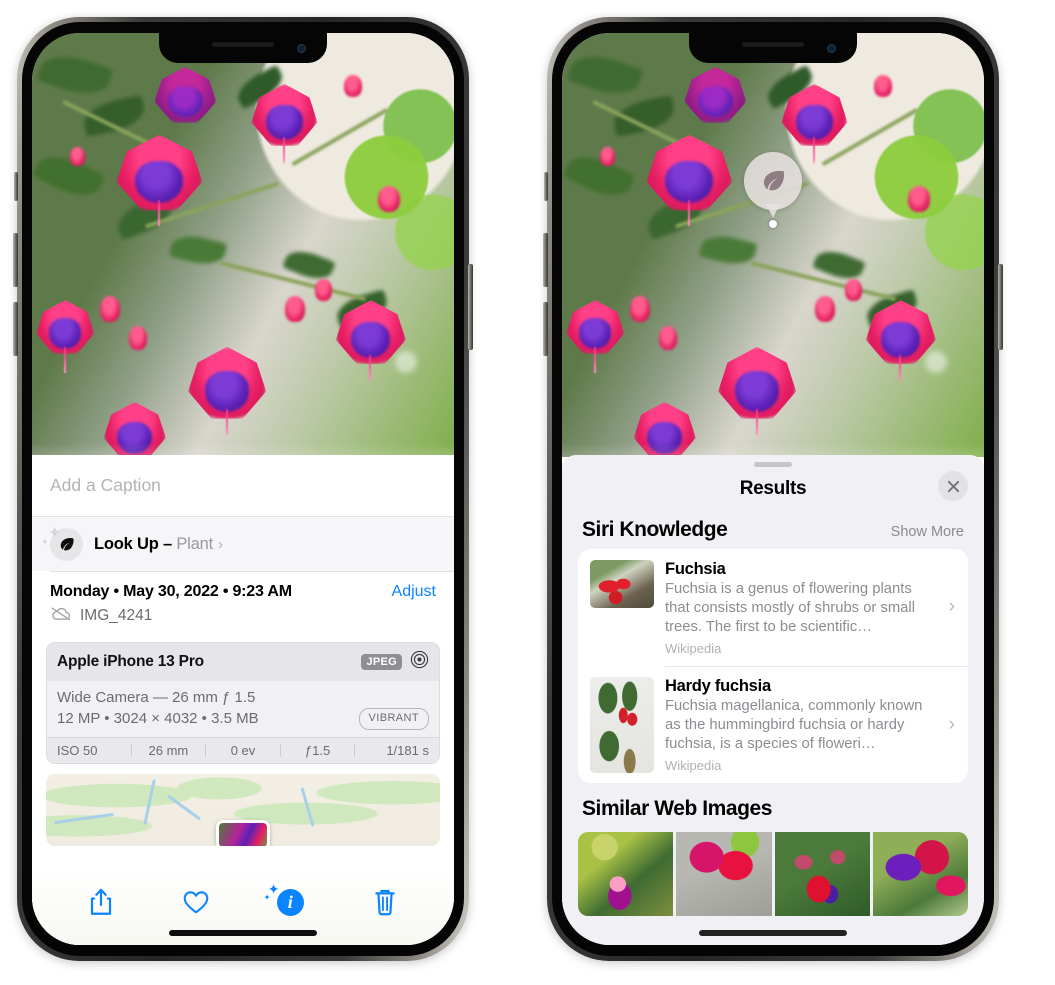 This screenshot has height=985, width=1055. What do you see at coordinates (116, 615) in the screenshot?
I see `photo-filename: IMG_4241` at bounding box center [116, 615].